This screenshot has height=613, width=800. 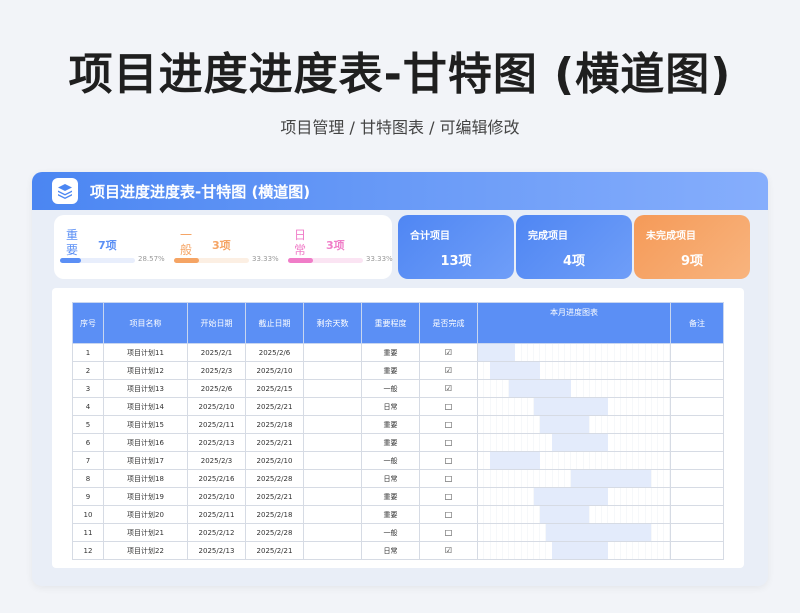 I want to click on card-header: 项目进度进度表-甘特图 (横道图), so click(x=400, y=191).